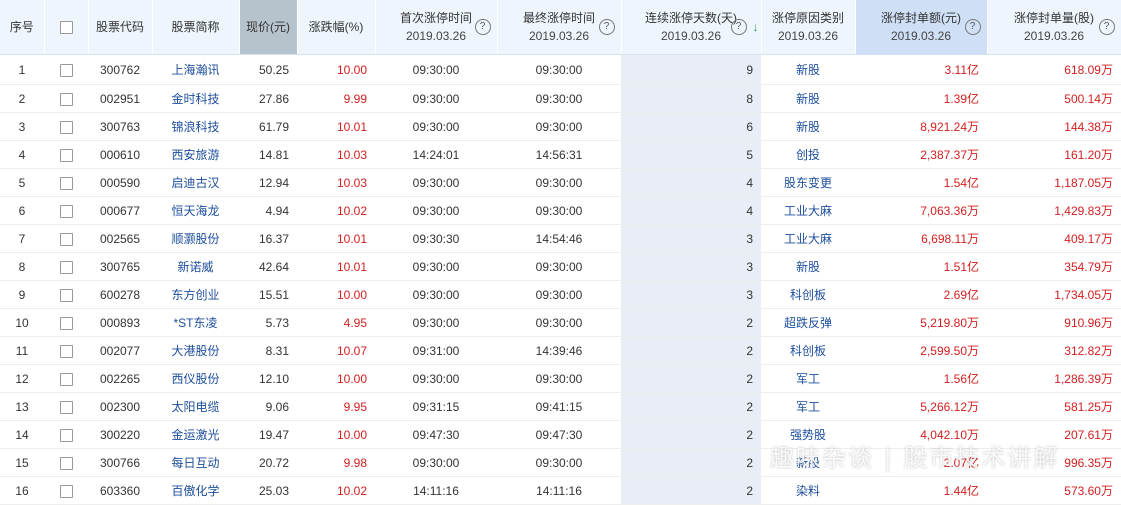  What do you see at coordinates (808, 490) in the screenshot?
I see `row-reason-link: 染料` at bounding box center [808, 490].